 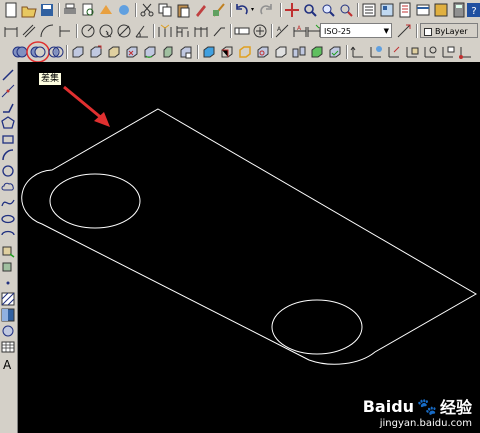 What do you see at coordinates (8, 315) in the screenshot?
I see `gradient-icon` at bounding box center [8, 315].